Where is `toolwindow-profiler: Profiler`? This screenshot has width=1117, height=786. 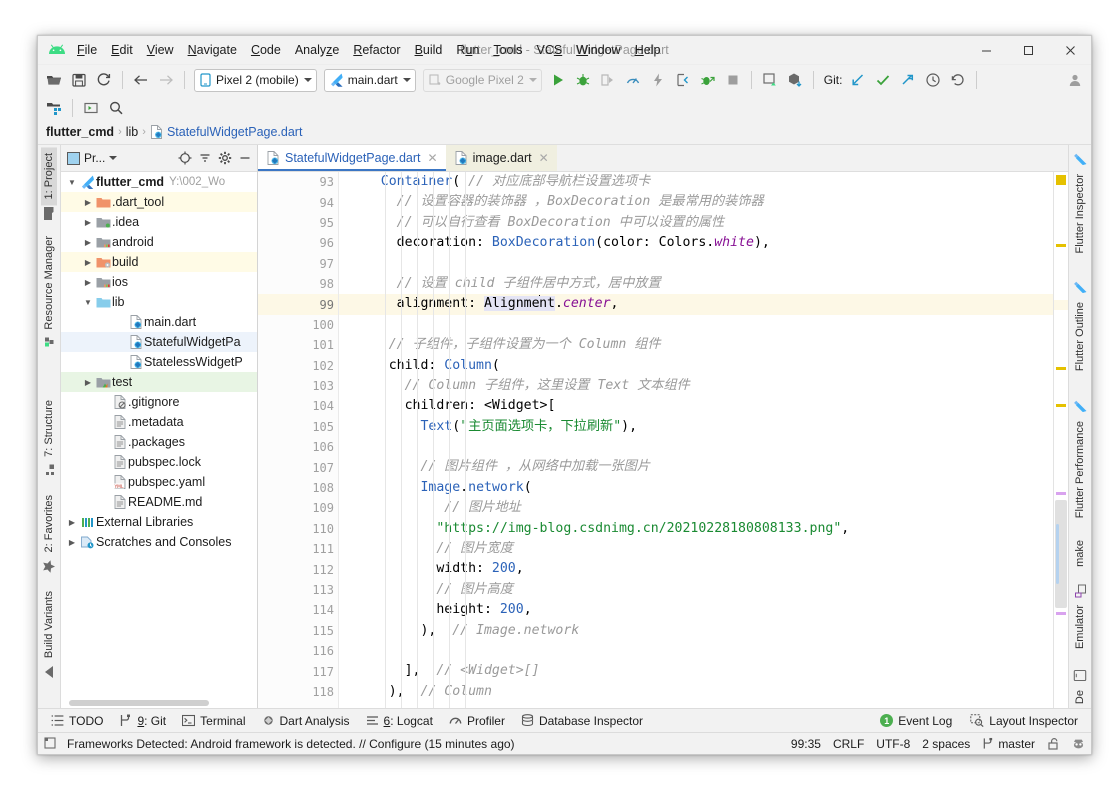
toolwindow-profiler: Profiler is located at coordinates (477, 721).